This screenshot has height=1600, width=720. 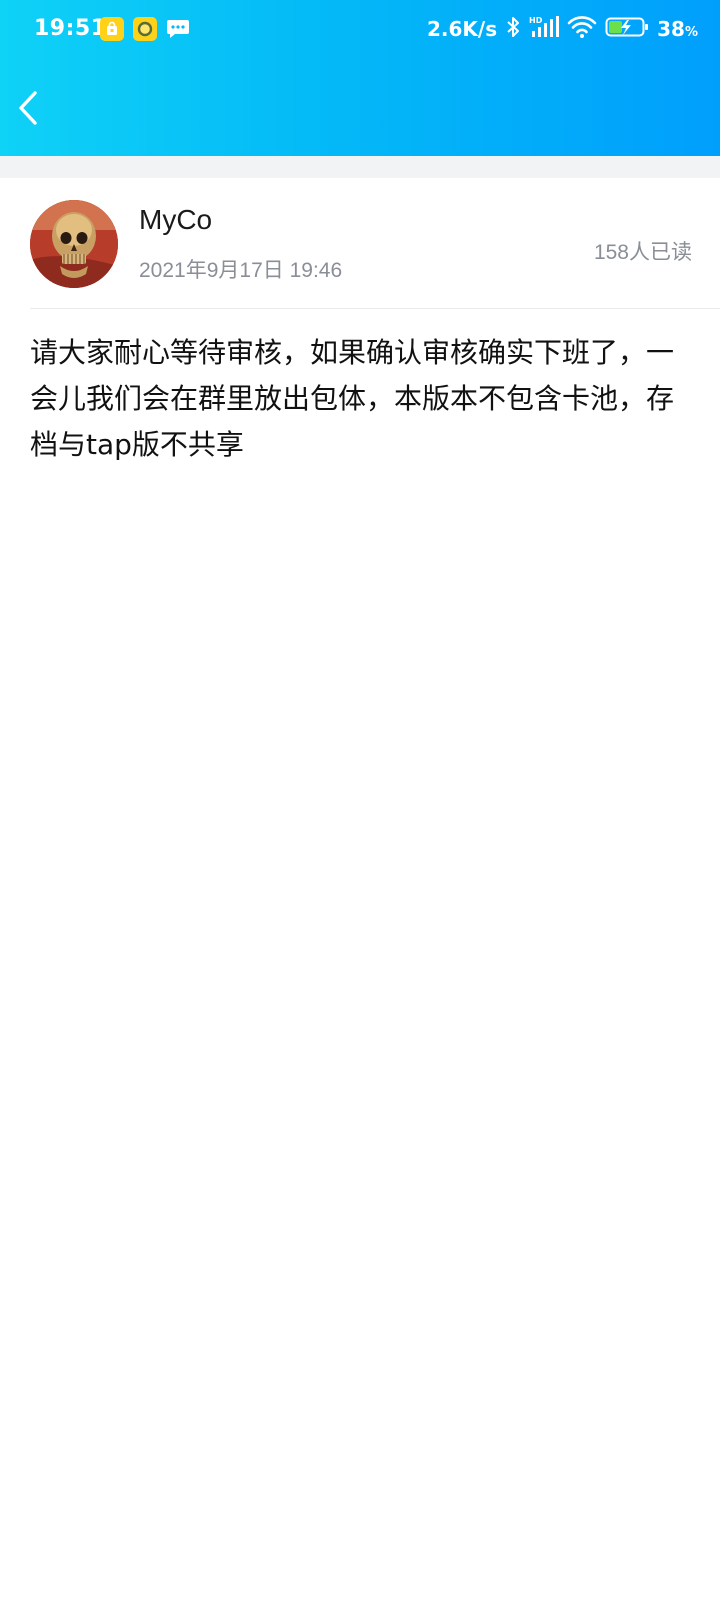 I want to click on avatar, so click(x=74, y=244).